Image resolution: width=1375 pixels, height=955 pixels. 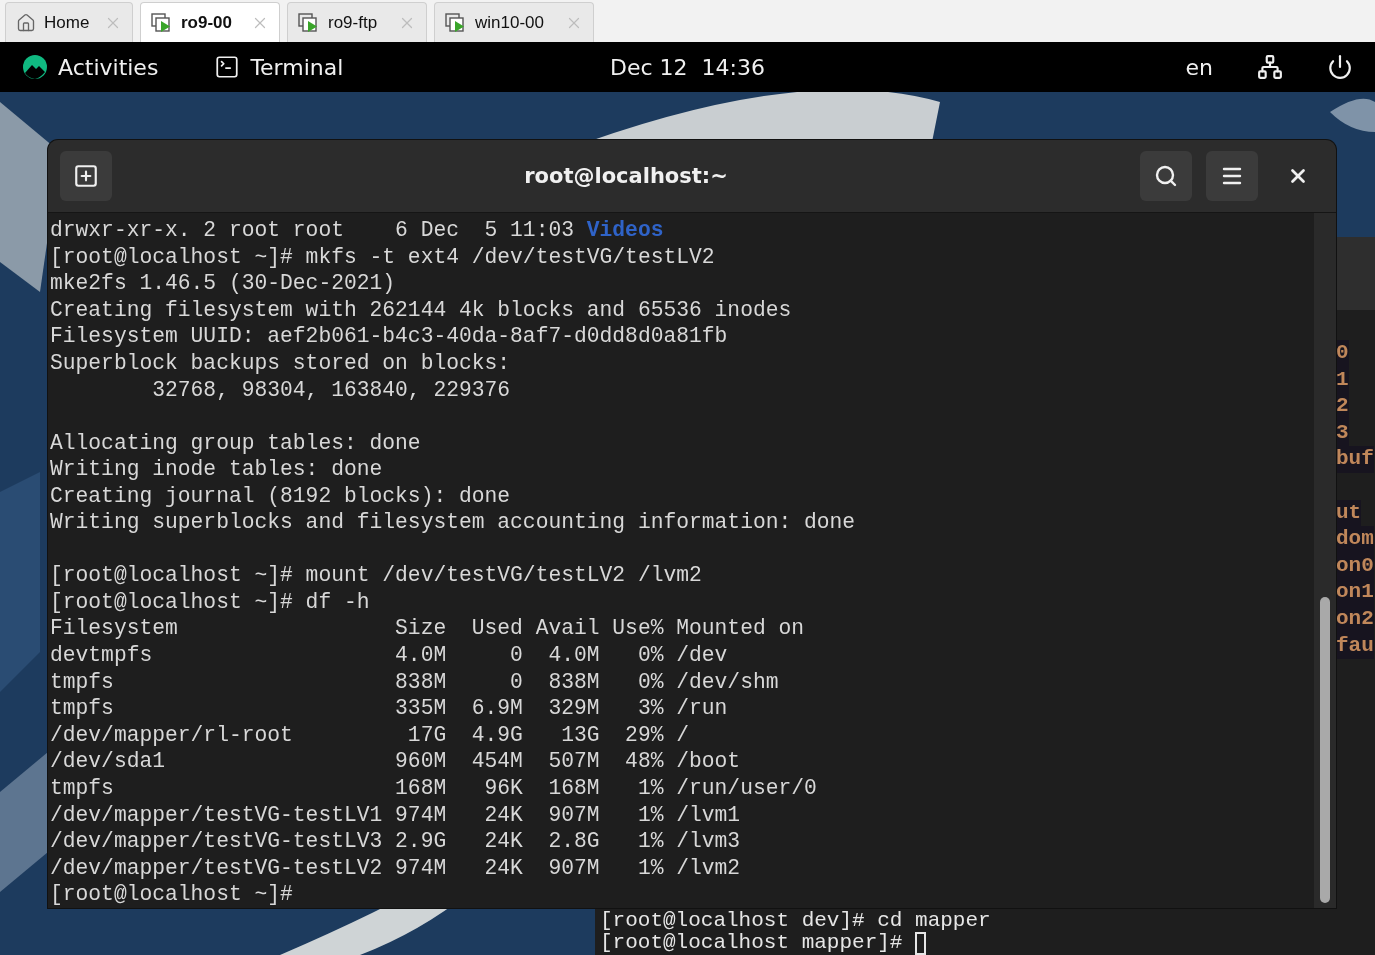 I want to click on terminal-line: Creating filesystem with 262144 4k blocks and 65536 inodes, so click(x=421, y=310).